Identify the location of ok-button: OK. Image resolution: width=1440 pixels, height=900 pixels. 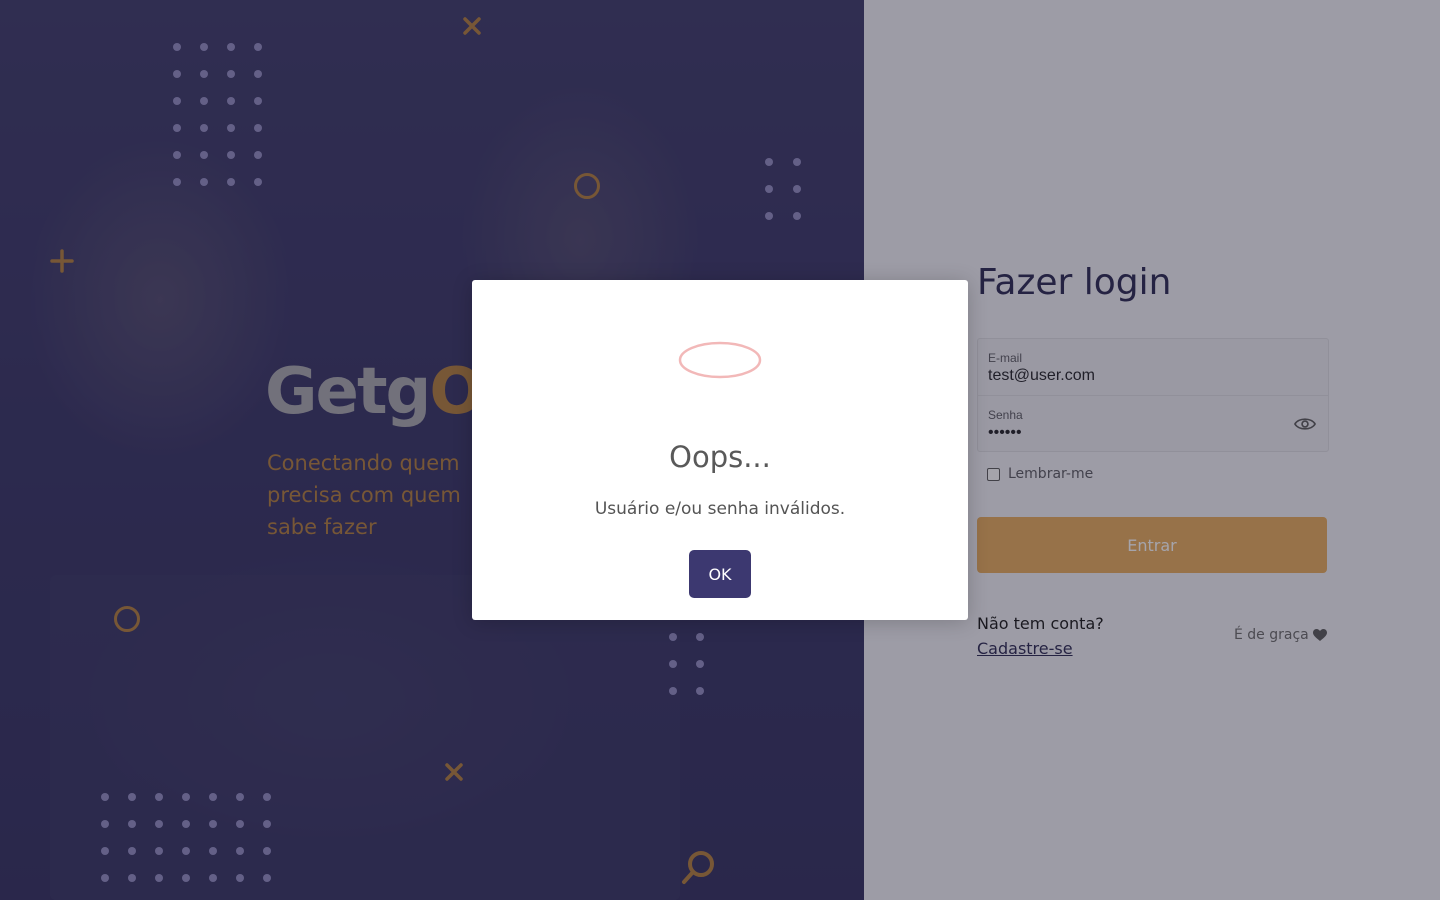
(720, 574).